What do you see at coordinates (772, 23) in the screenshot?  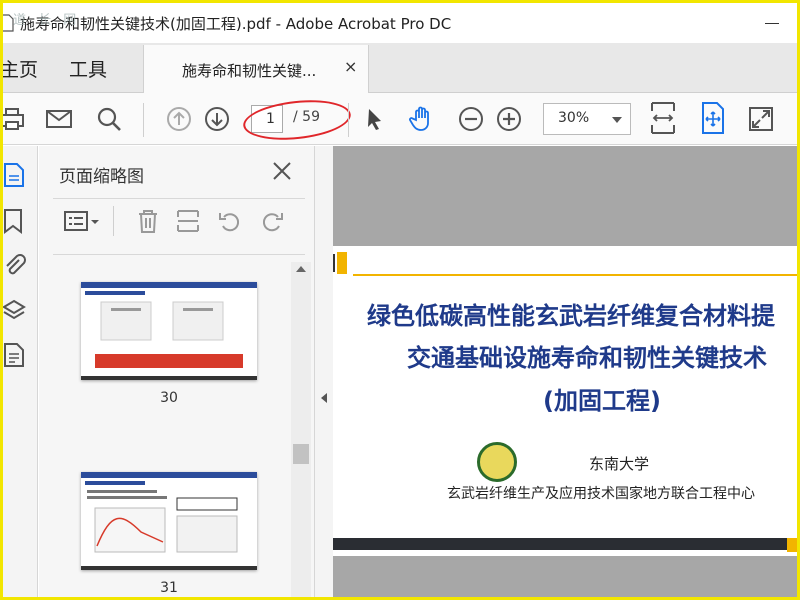 I see `minimize-button` at bounding box center [772, 23].